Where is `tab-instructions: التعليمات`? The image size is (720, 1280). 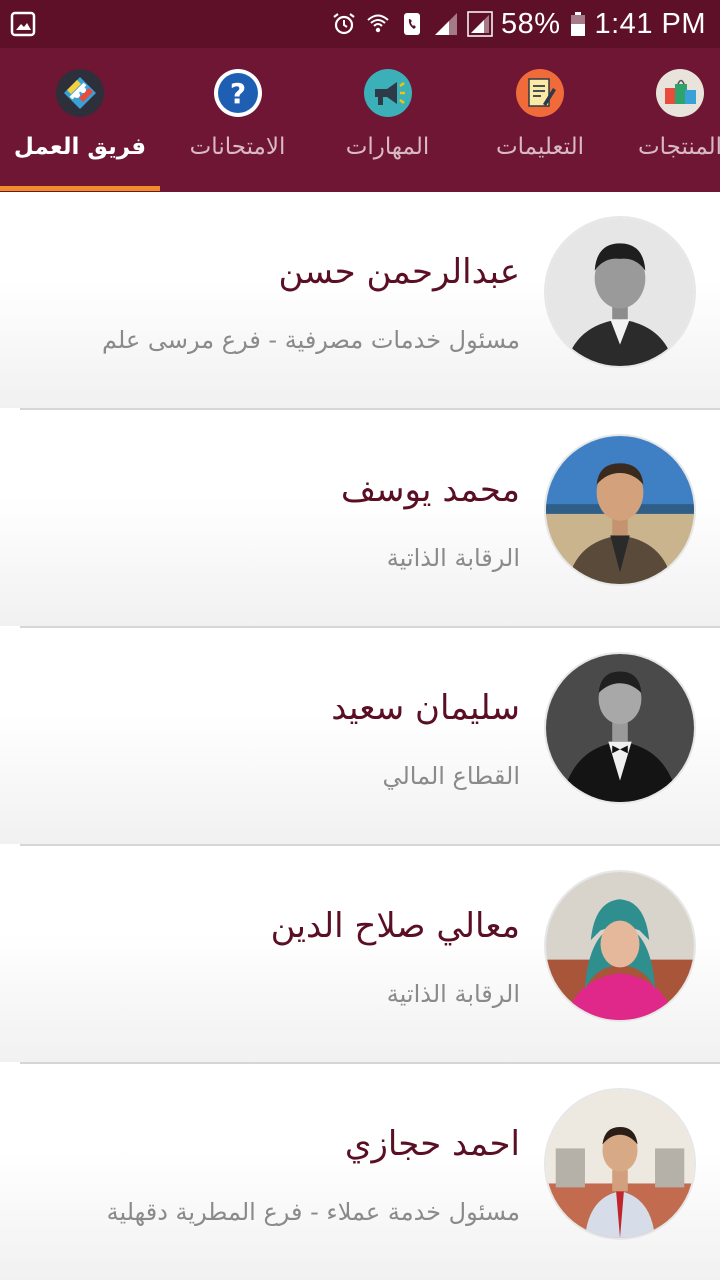
tab-instructions: التعليمات is located at coordinates (540, 120).